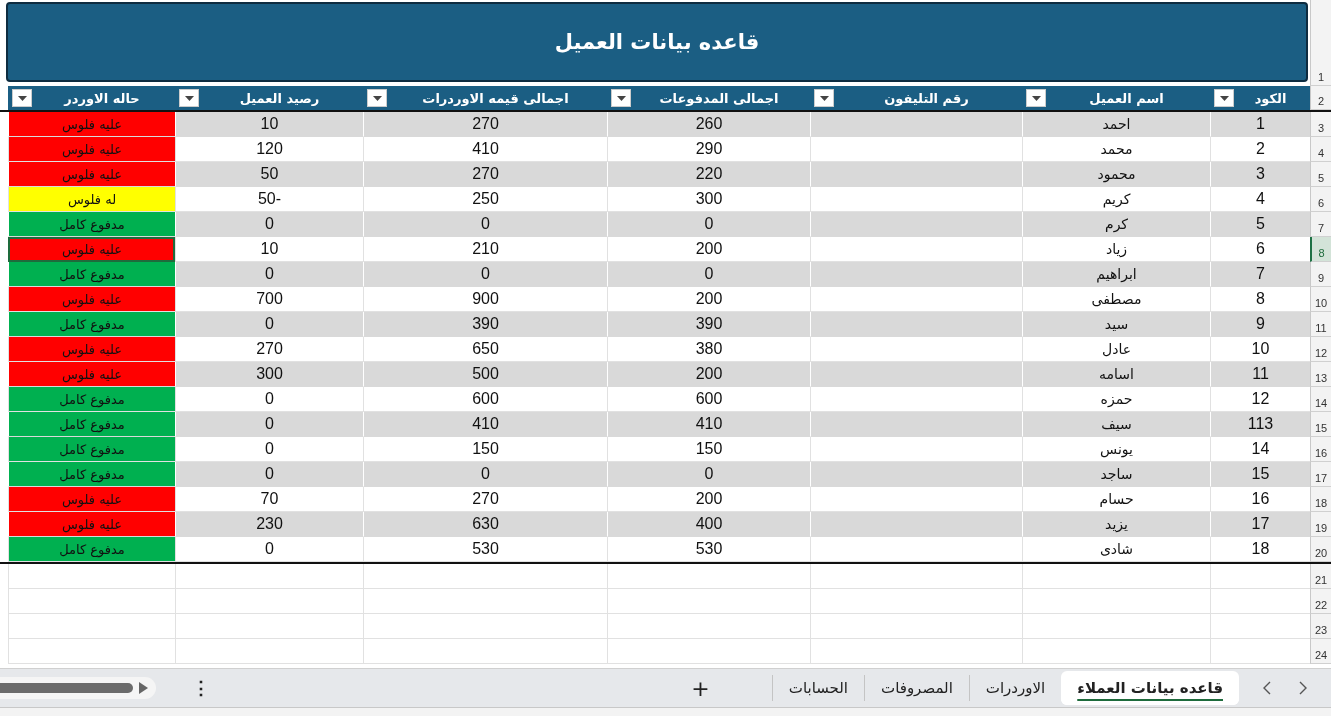 Image resolution: width=1331 pixels, height=716 pixels. I want to click on table-cell: 17, so click(1260, 524).